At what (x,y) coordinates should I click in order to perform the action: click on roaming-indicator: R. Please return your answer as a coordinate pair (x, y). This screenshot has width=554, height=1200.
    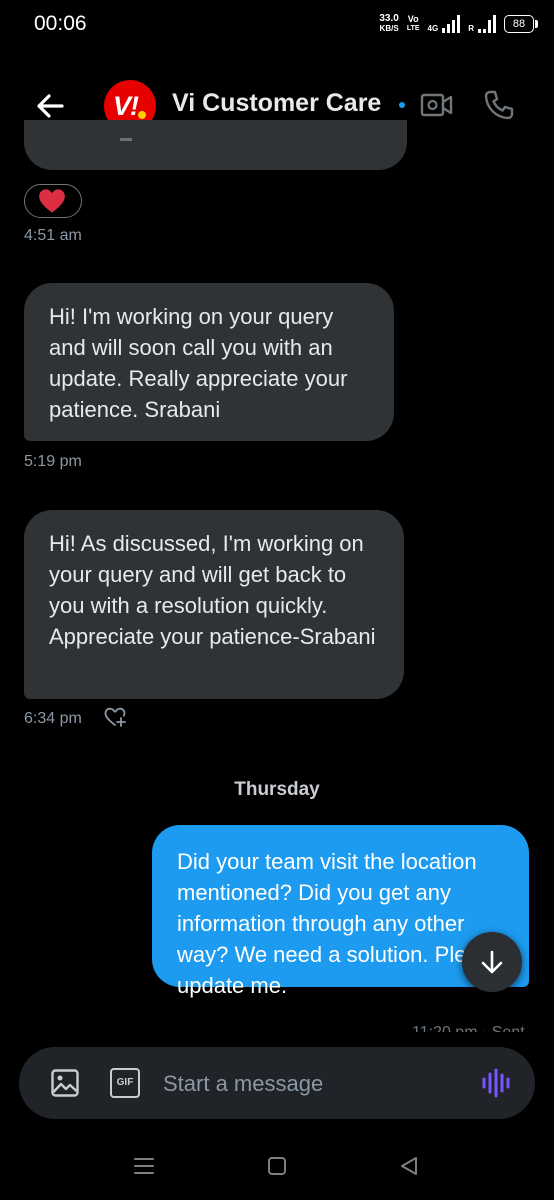
    Looking at the image, I should click on (471, 28).